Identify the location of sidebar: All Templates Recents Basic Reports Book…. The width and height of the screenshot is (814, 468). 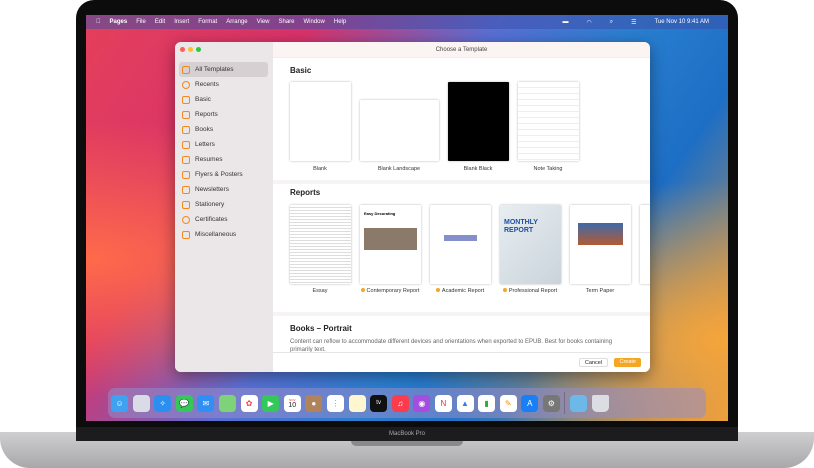
(224, 207).